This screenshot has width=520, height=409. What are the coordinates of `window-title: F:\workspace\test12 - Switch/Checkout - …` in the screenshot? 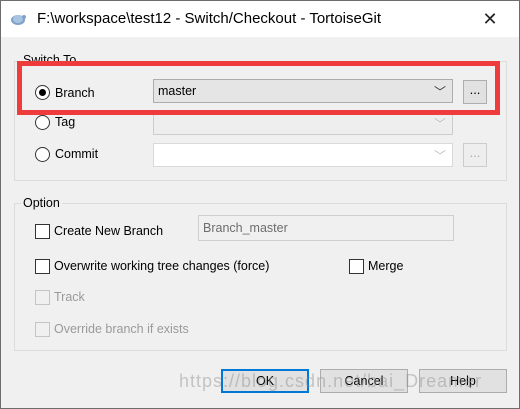 It's located at (209, 18).